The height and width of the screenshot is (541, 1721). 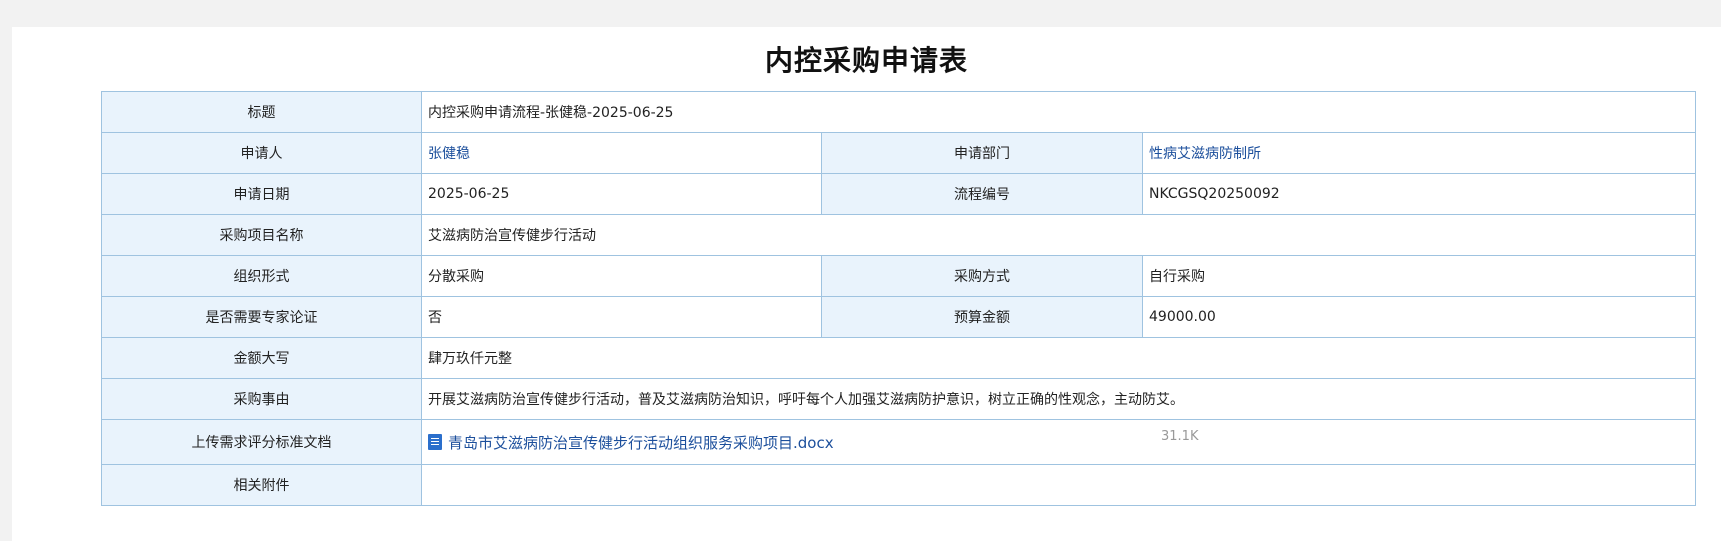 I want to click on budget-value: 49000.00, so click(x=1419, y=317).